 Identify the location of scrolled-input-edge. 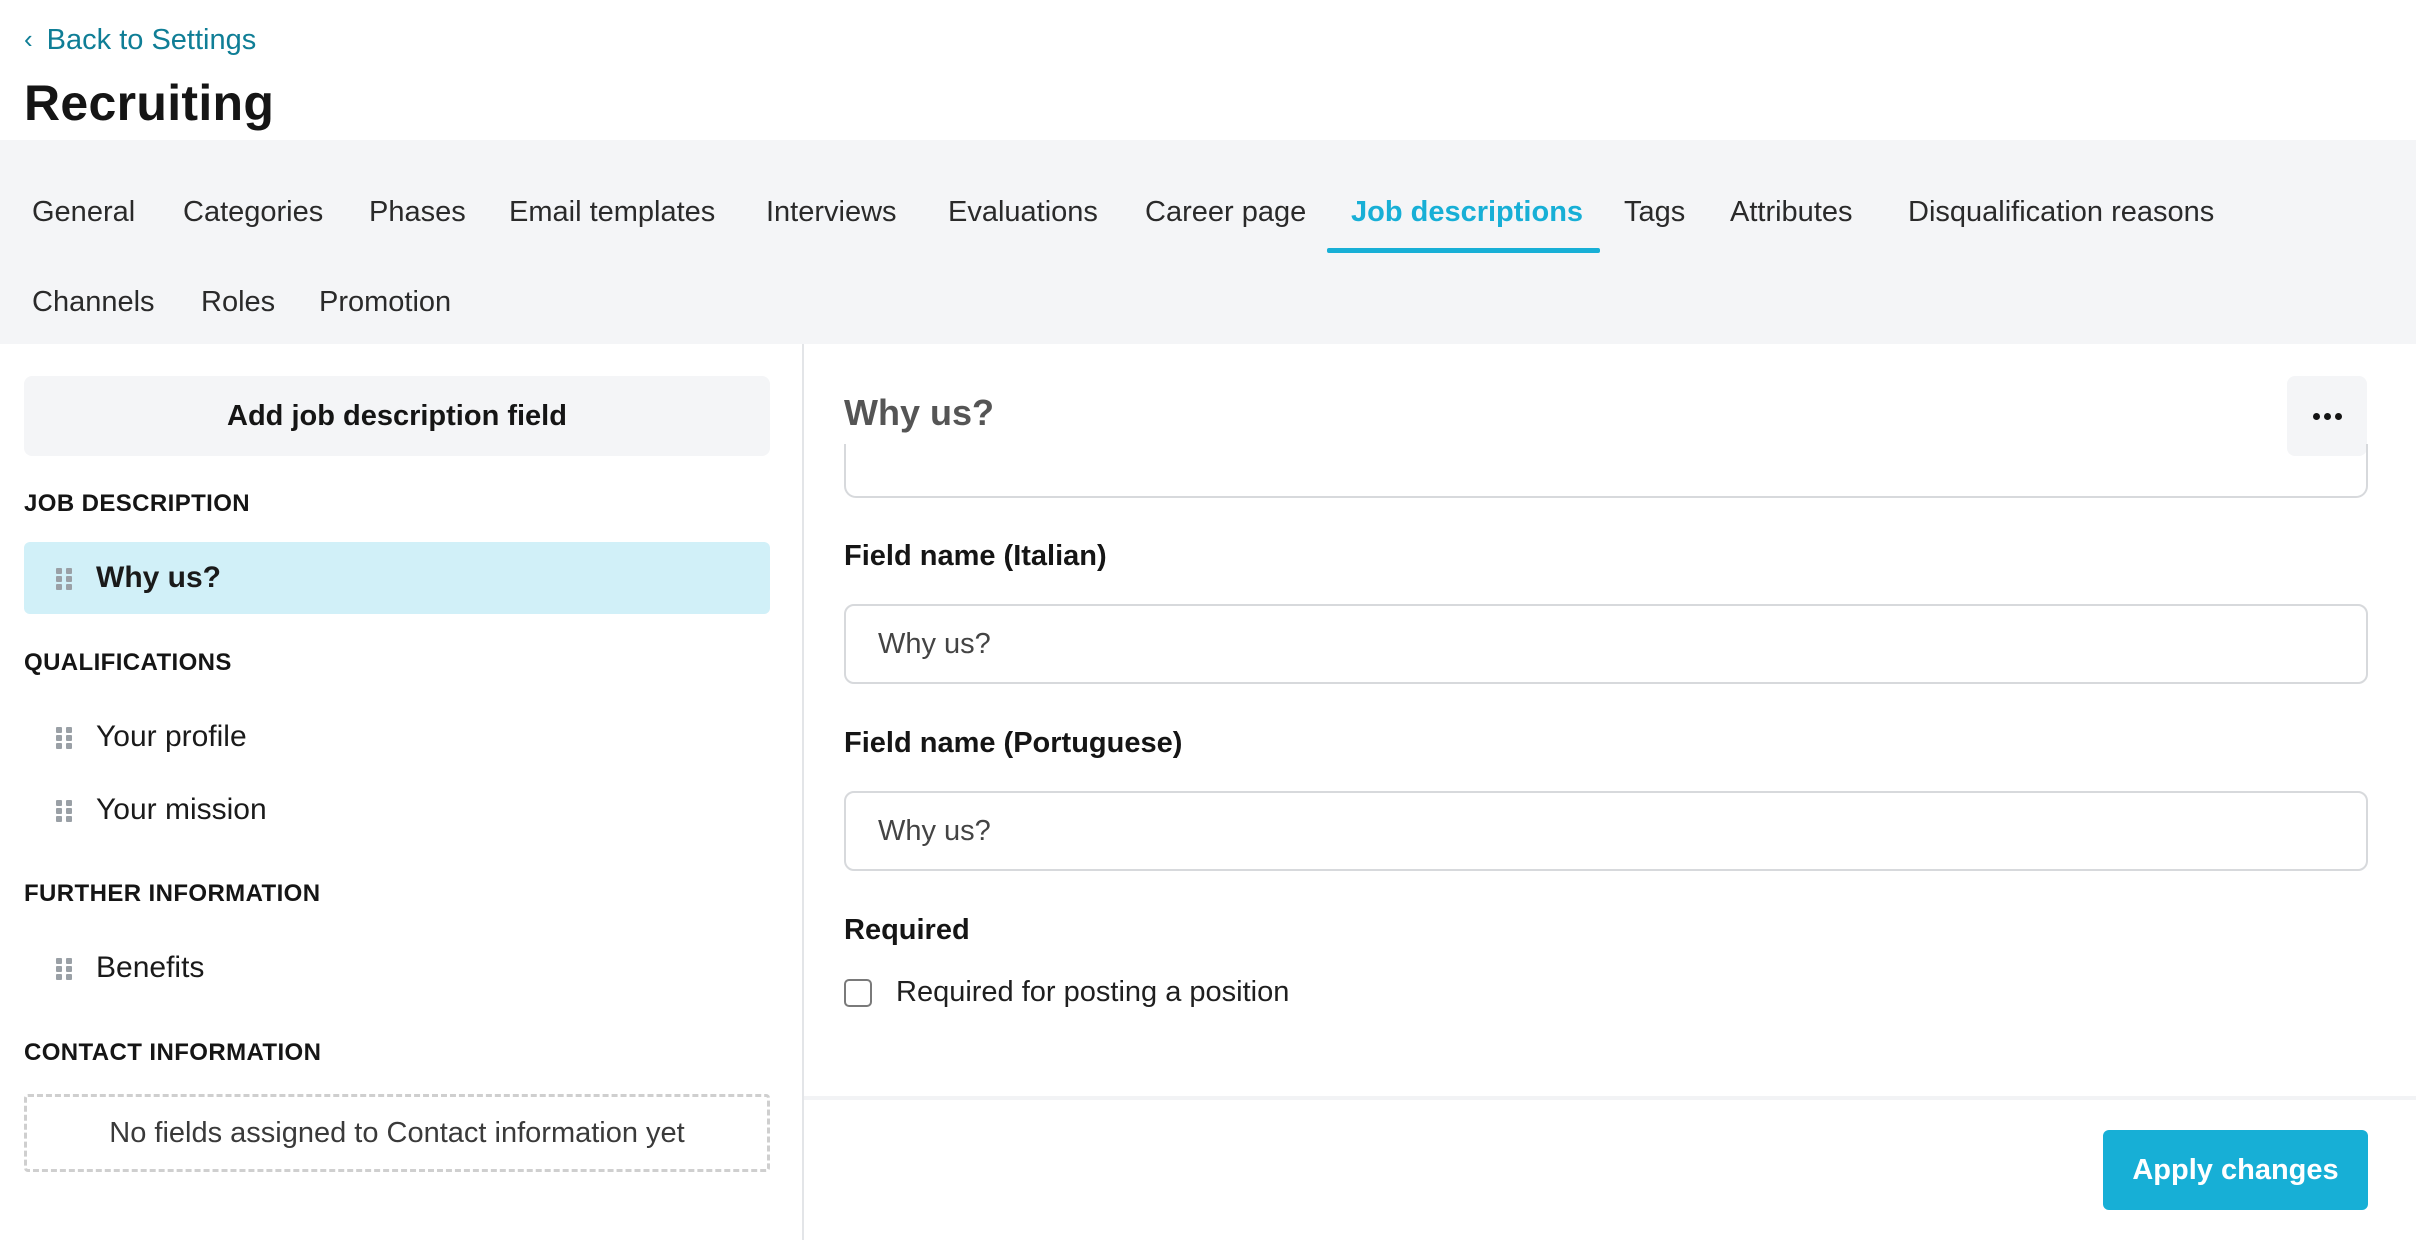
(1606, 471).